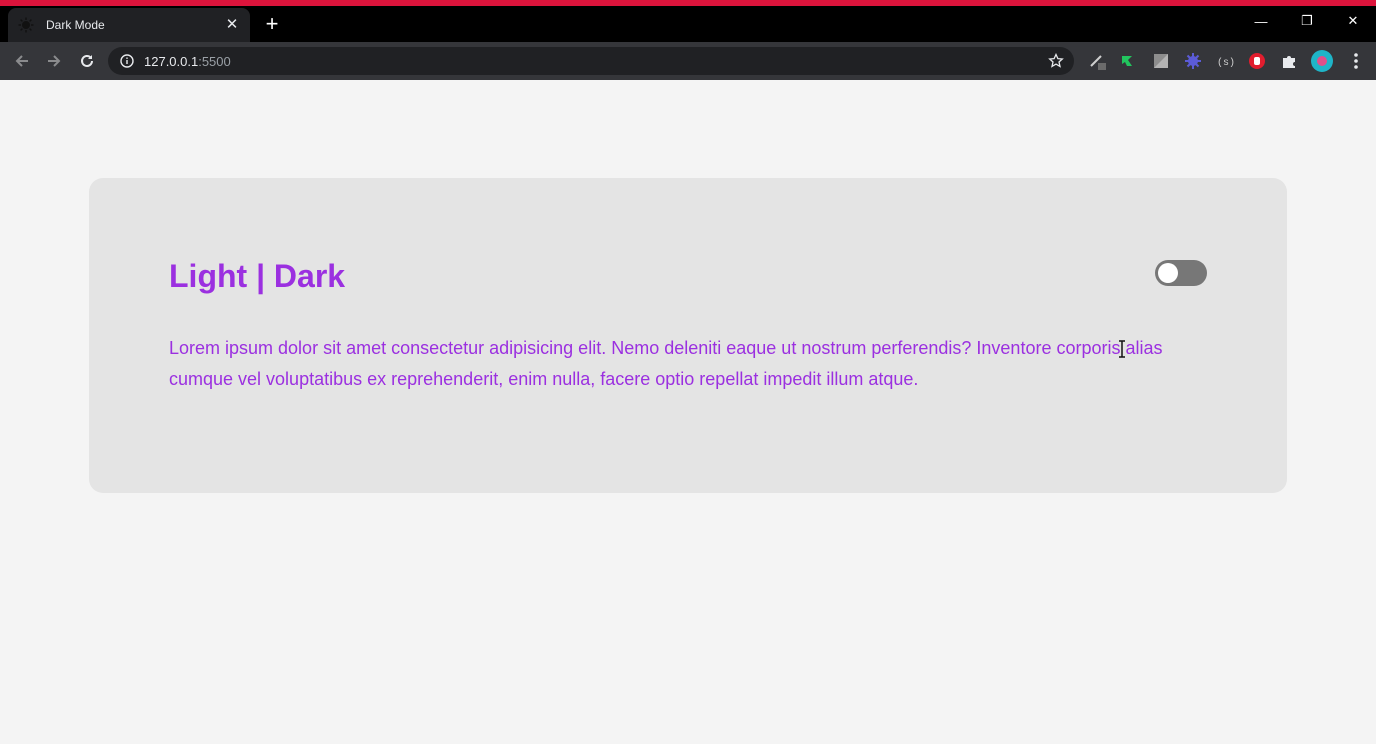 This screenshot has height=744, width=1376. I want to click on profile-avatar, so click(1322, 61).